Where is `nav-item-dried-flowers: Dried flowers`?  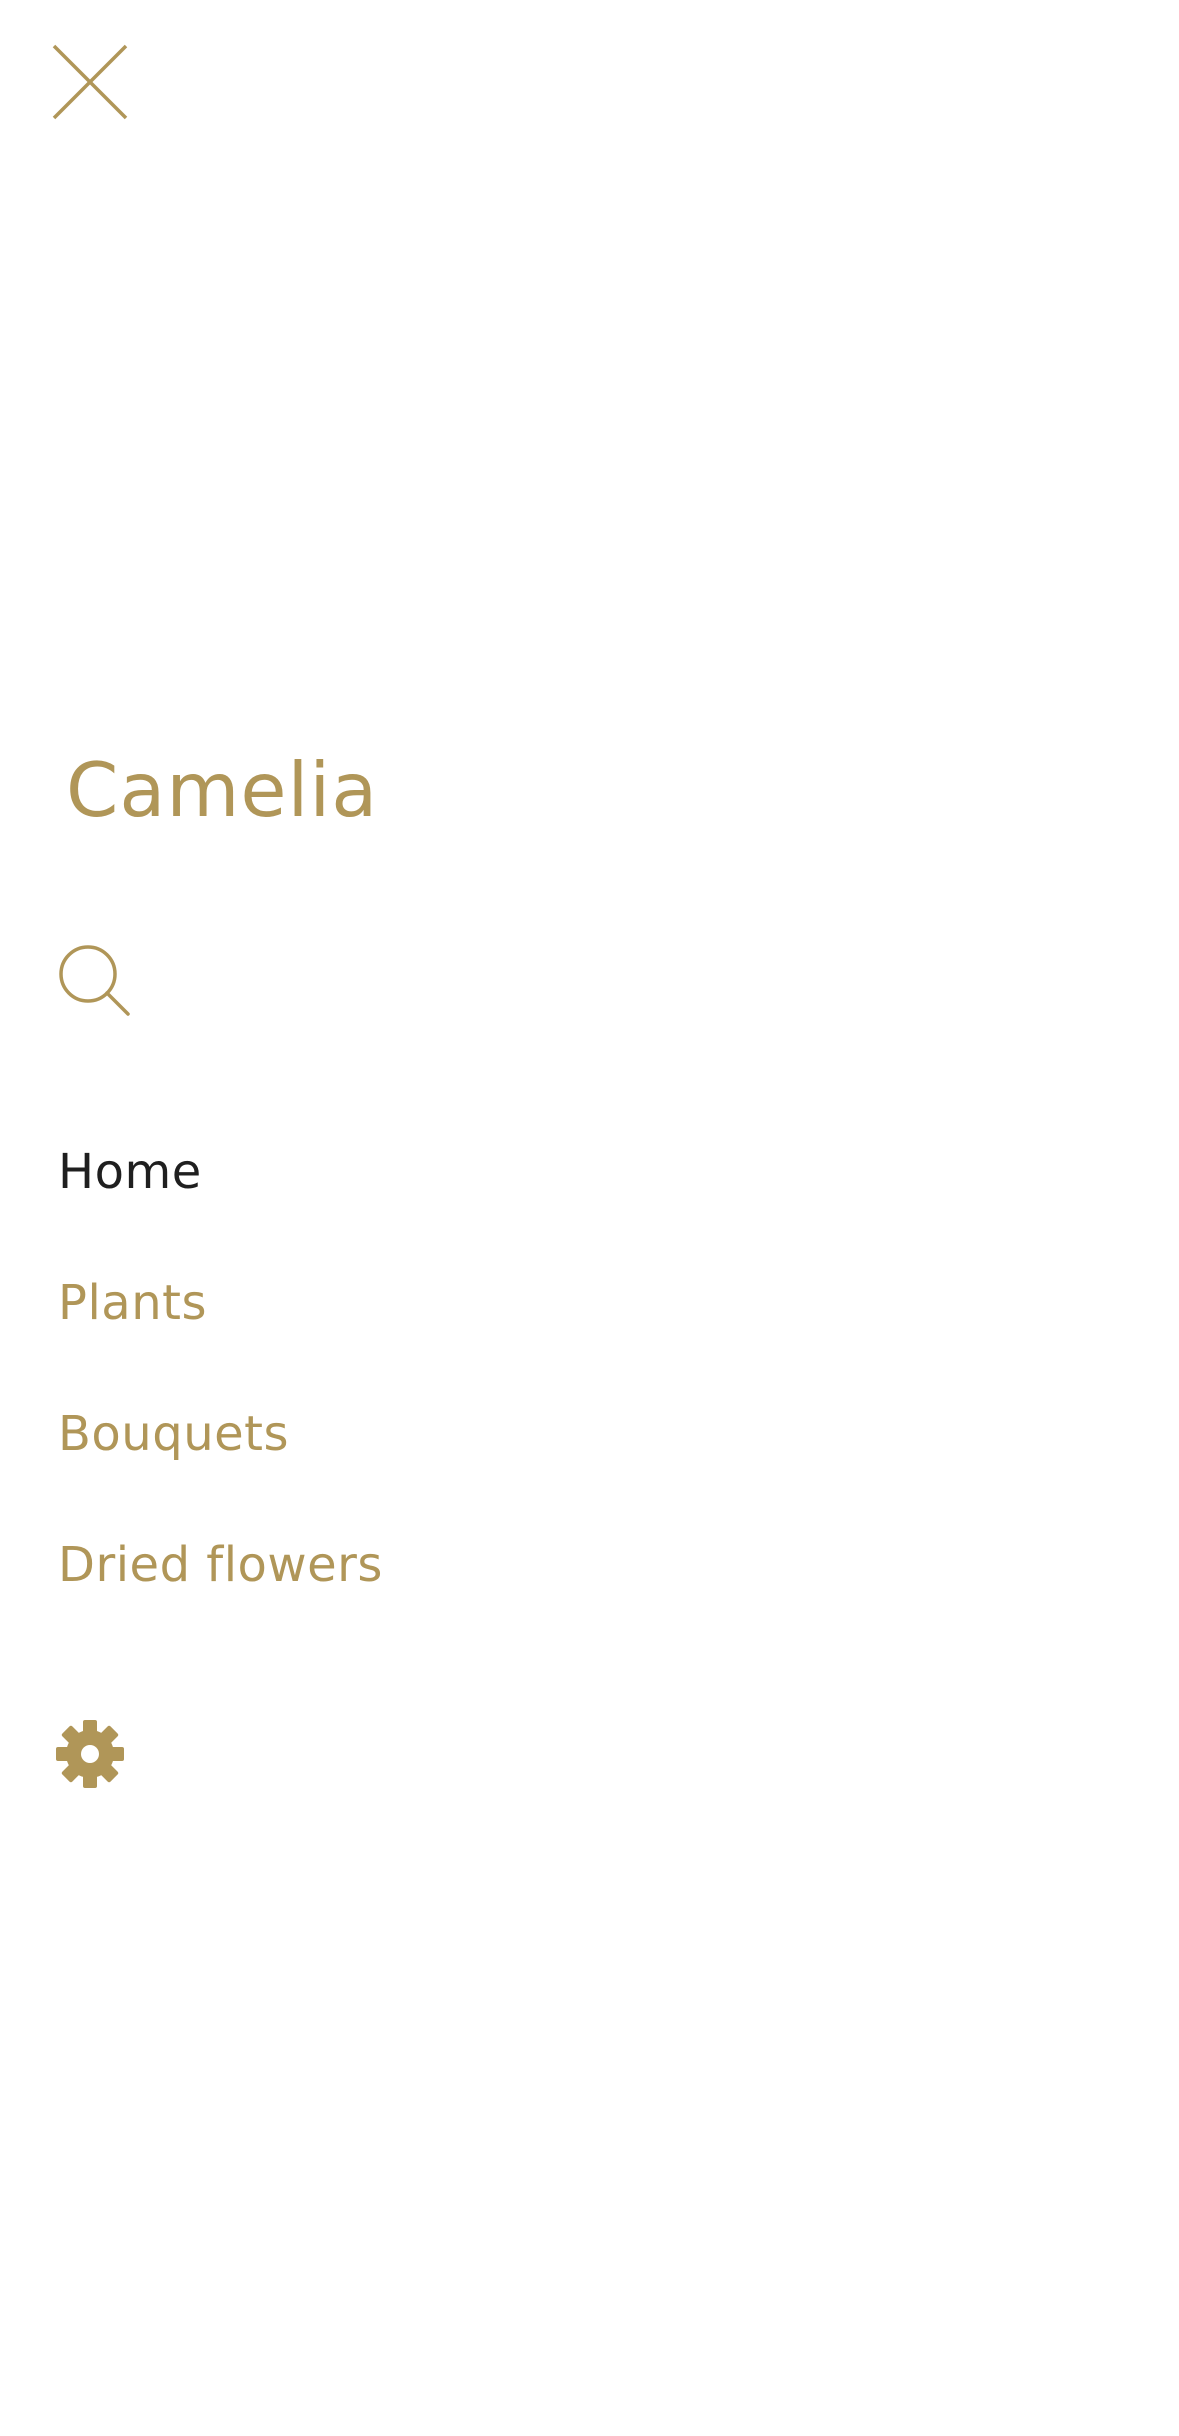 nav-item-dried-flowers: Dried flowers is located at coordinates (220, 1594).